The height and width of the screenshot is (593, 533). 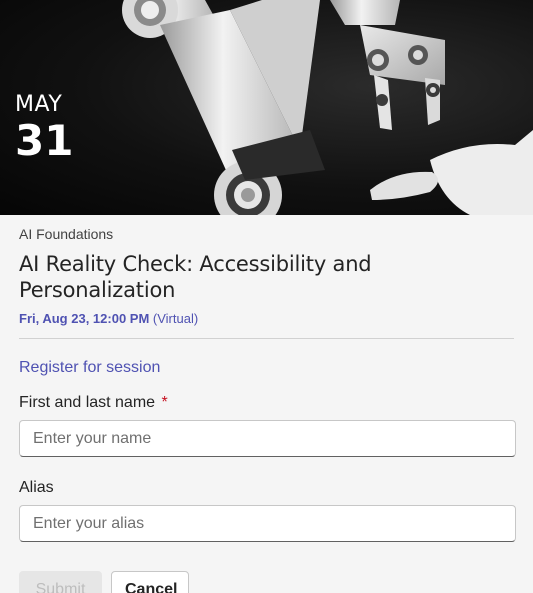 What do you see at coordinates (150, 582) in the screenshot?
I see `cancel-button: Cancel` at bounding box center [150, 582].